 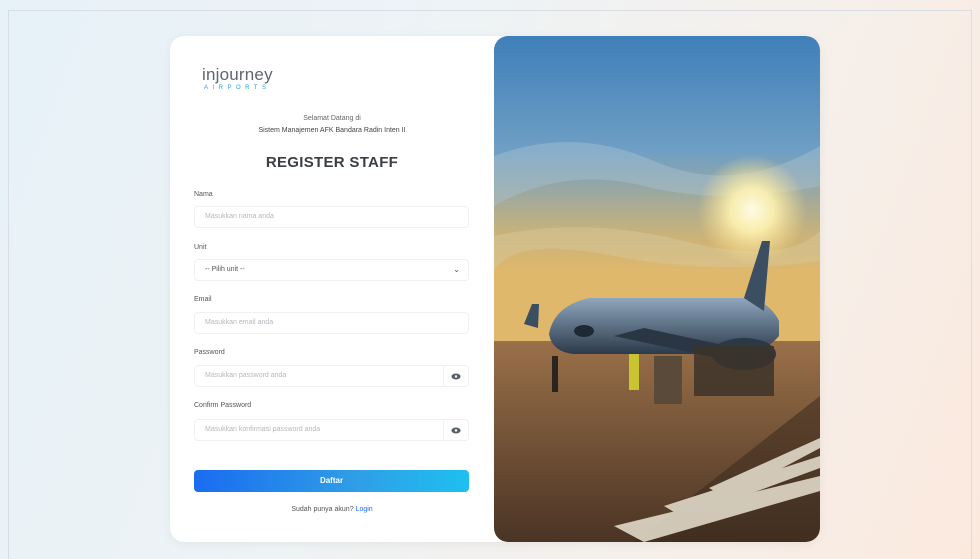 I want to click on chevron-down-icon: ⌄, so click(x=456, y=269).